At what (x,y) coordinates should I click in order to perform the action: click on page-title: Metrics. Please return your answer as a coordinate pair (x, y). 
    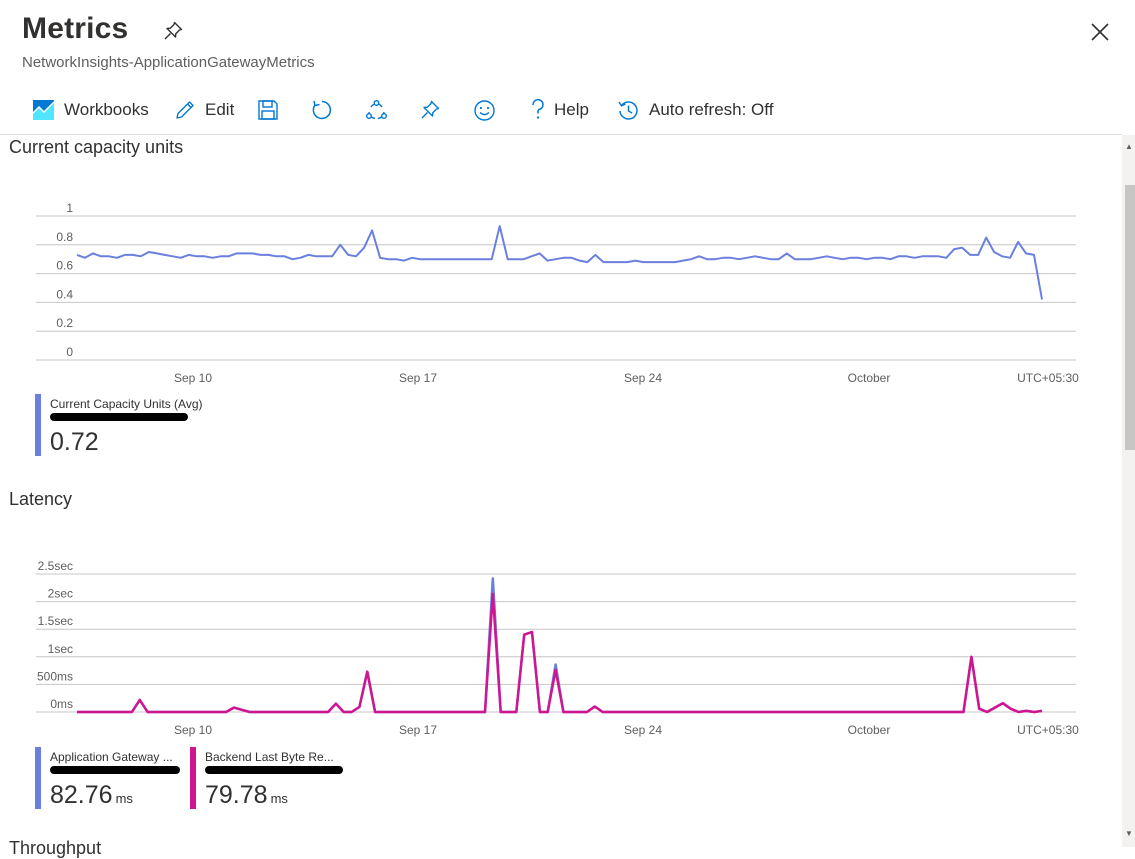
    Looking at the image, I should click on (75, 28).